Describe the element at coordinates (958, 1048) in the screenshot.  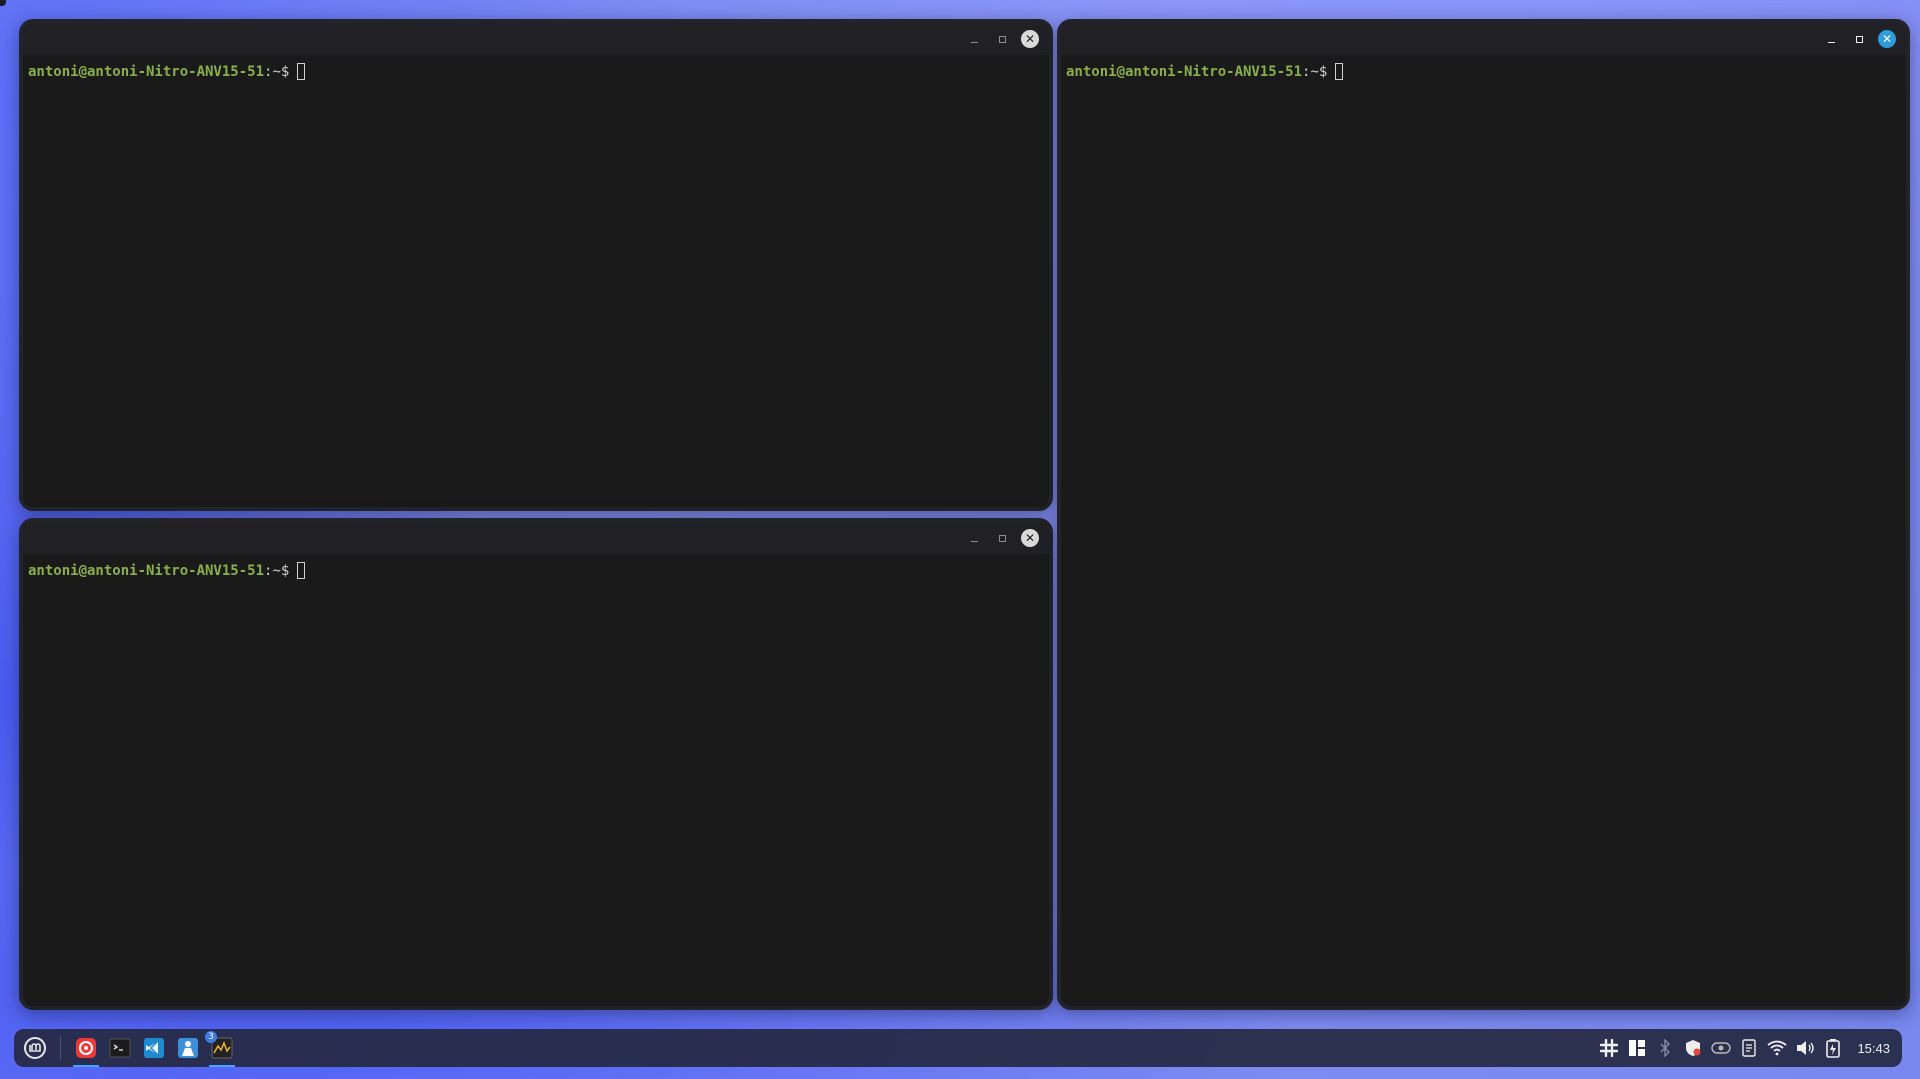
I see `taskbar: 3 15:43` at that location.